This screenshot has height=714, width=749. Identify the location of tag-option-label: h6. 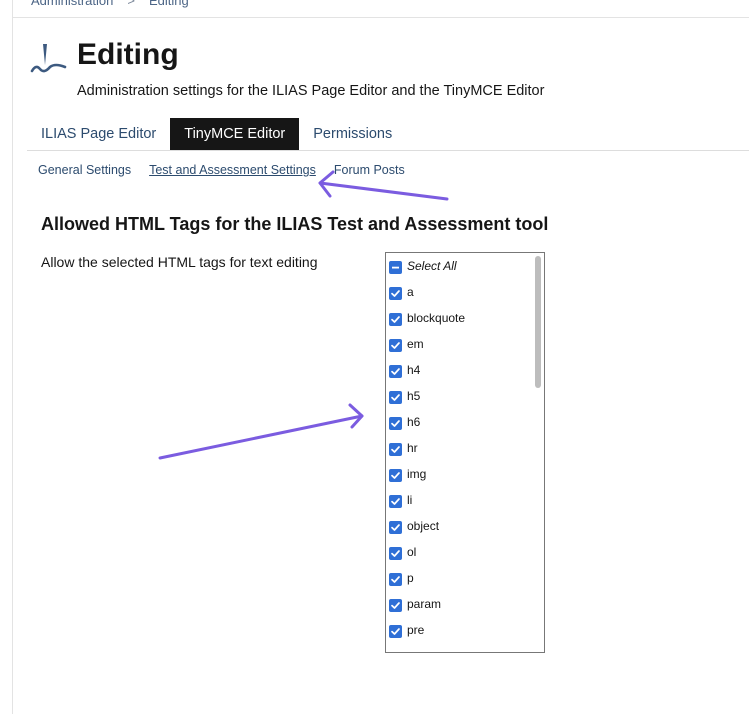
(414, 422).